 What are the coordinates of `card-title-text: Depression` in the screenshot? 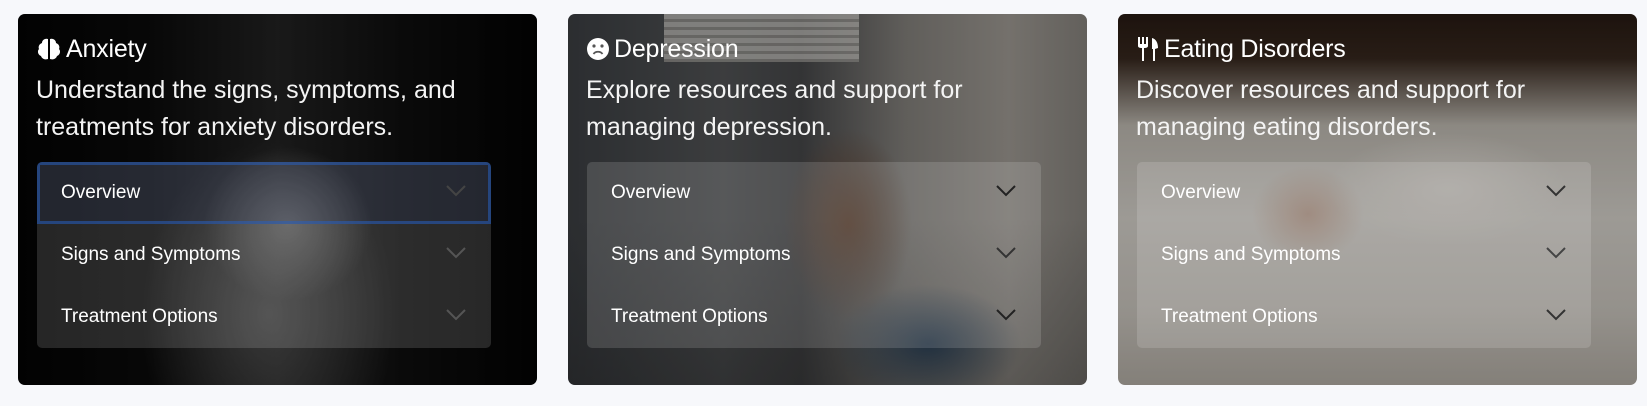 It's located at (676, 48).